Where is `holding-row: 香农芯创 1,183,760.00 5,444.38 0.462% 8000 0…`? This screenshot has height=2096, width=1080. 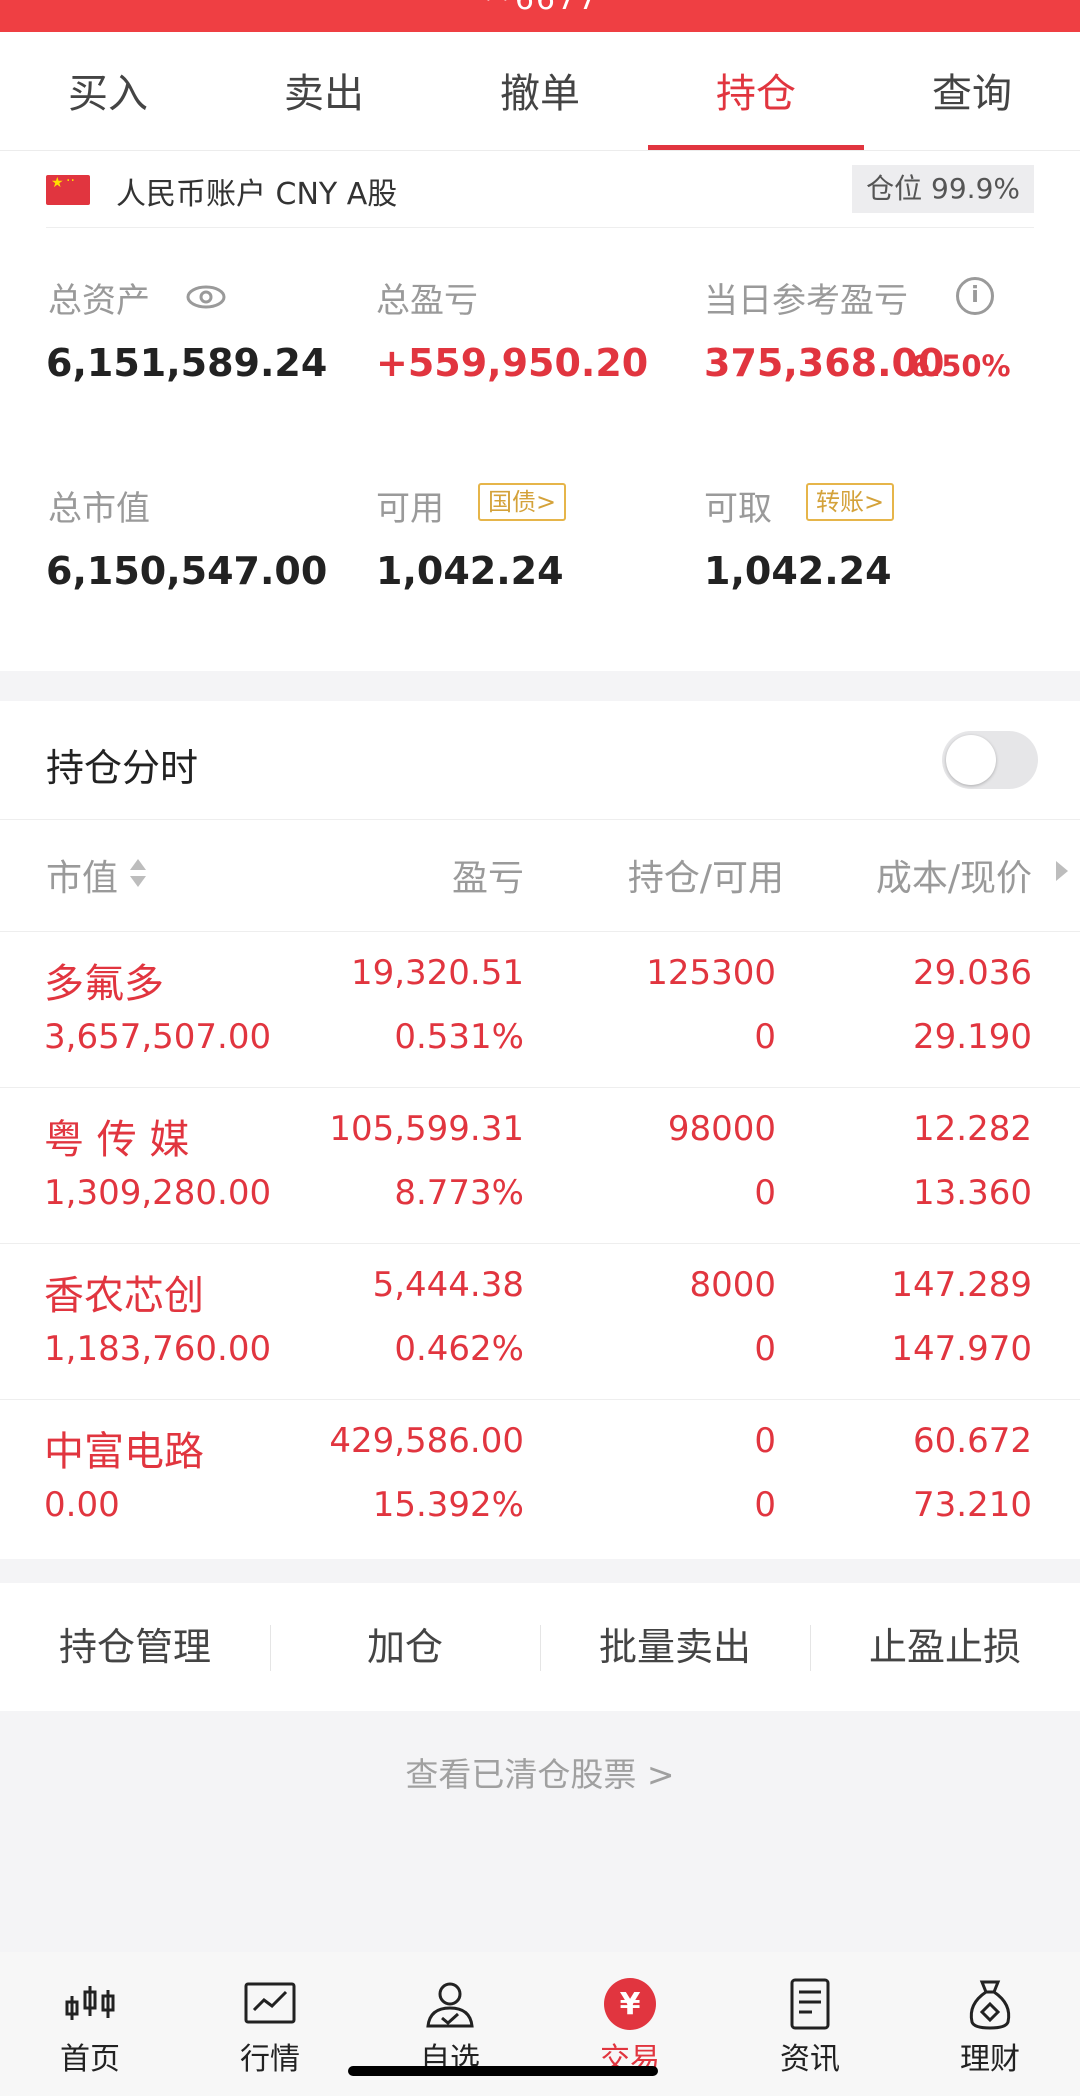 holding-row: 香农芯创 1,183,760.00 5,444.38 0.462% 8000 0… is located at coordinates (540, 1321).